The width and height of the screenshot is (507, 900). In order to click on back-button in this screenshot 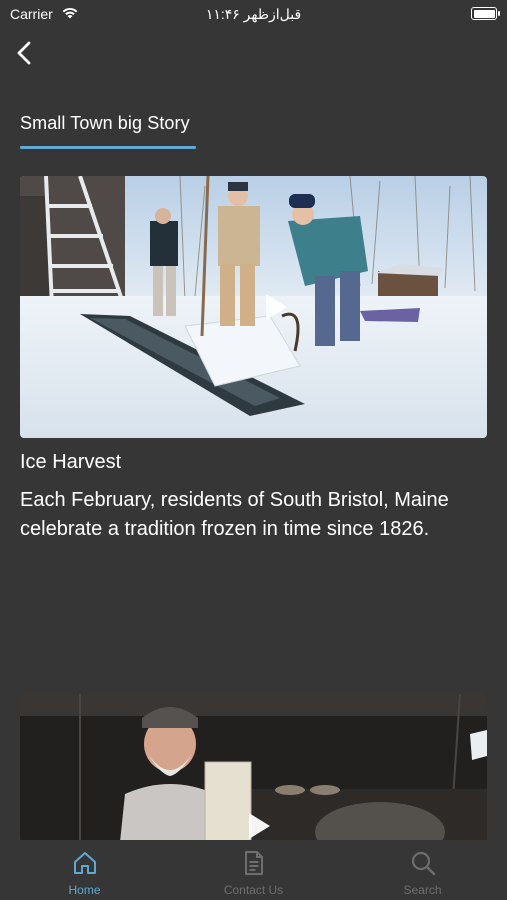, I will do `click(26, 53)`.